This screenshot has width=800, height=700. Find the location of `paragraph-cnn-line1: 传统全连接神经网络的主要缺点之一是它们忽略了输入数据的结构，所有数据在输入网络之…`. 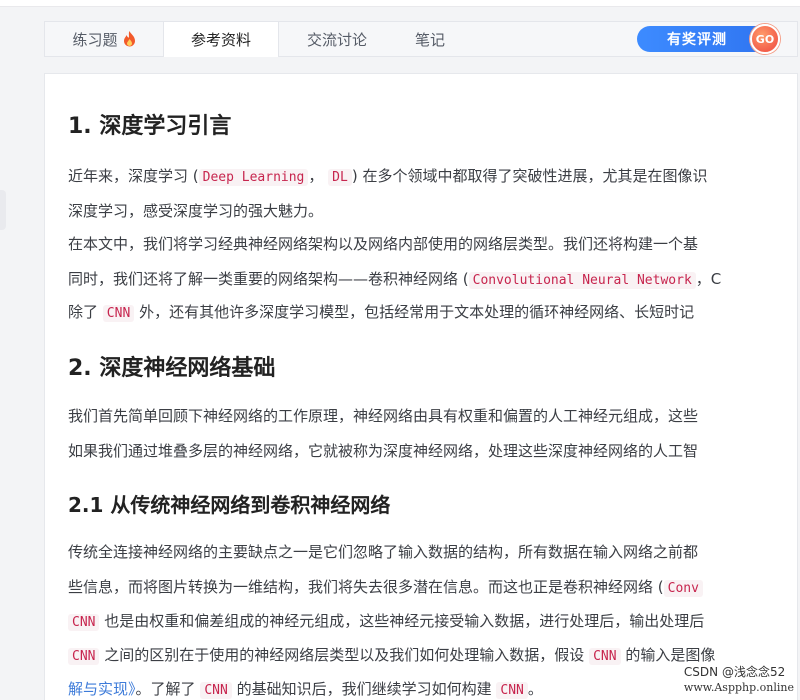

paragraph-cnn-line1: 传统全连接神经网络的主要缺点之一是它们忽略了输入数据的结构，所有数据在输入网络之… is located at coordinates (383, 552).